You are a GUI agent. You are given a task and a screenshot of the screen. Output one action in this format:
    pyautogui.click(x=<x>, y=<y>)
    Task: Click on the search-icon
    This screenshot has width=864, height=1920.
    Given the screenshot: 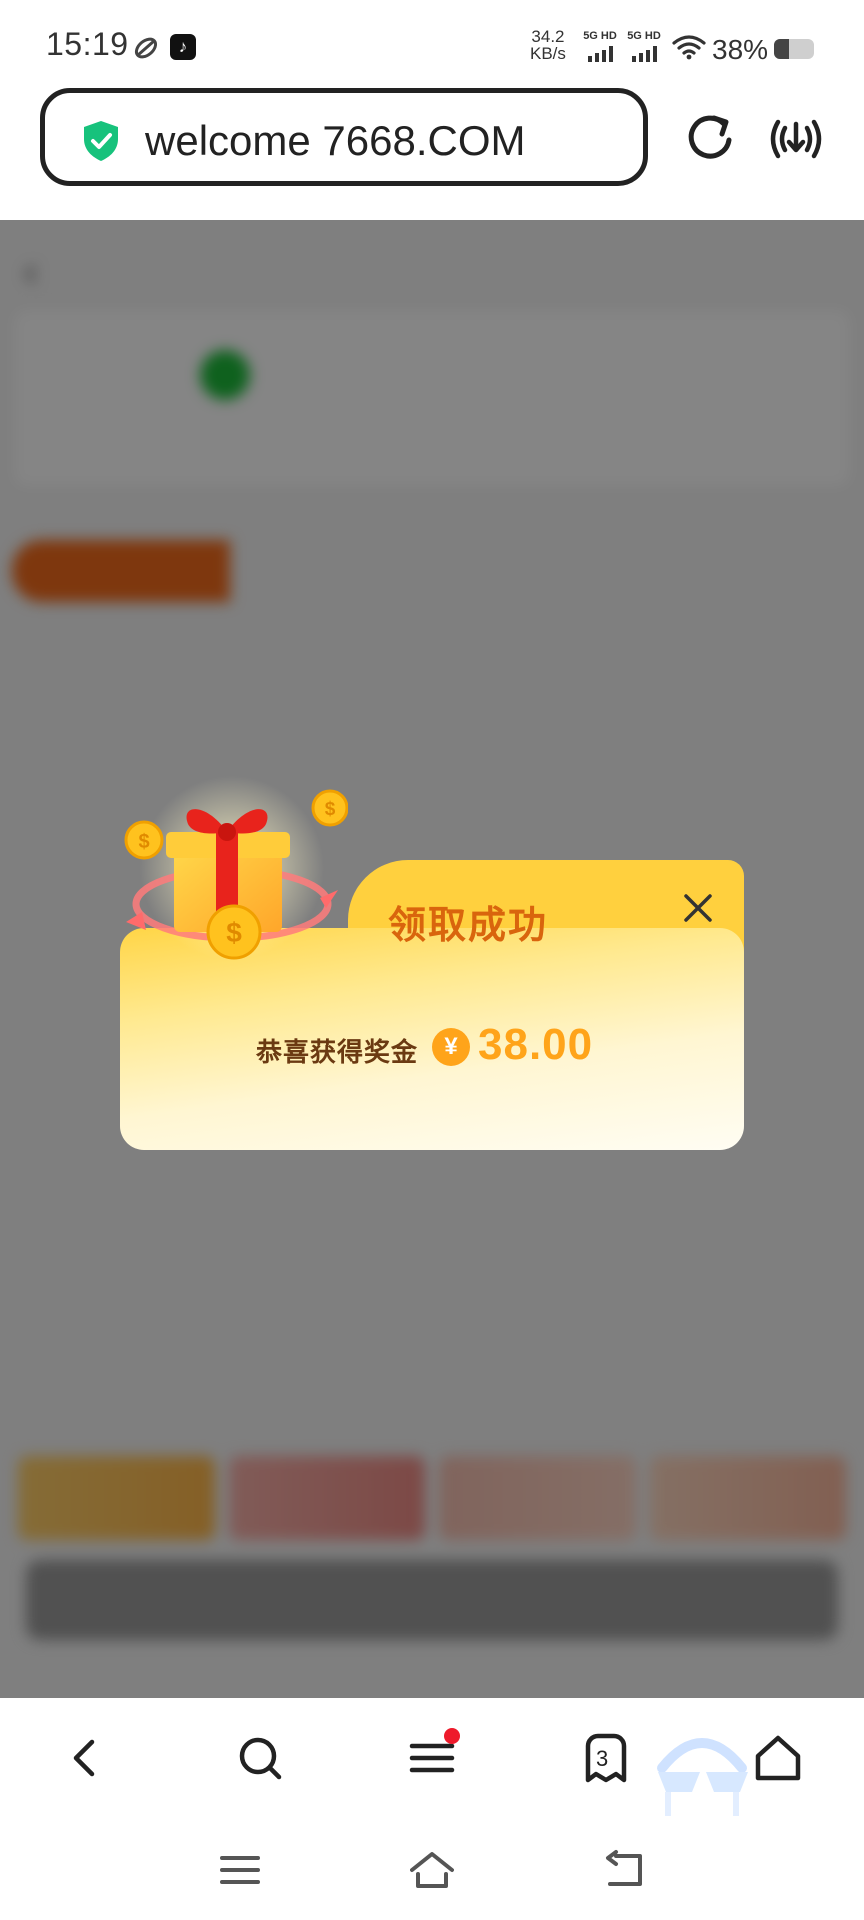 What is the action you would take?
    pyautogui.click(x=260, y=1758)
    